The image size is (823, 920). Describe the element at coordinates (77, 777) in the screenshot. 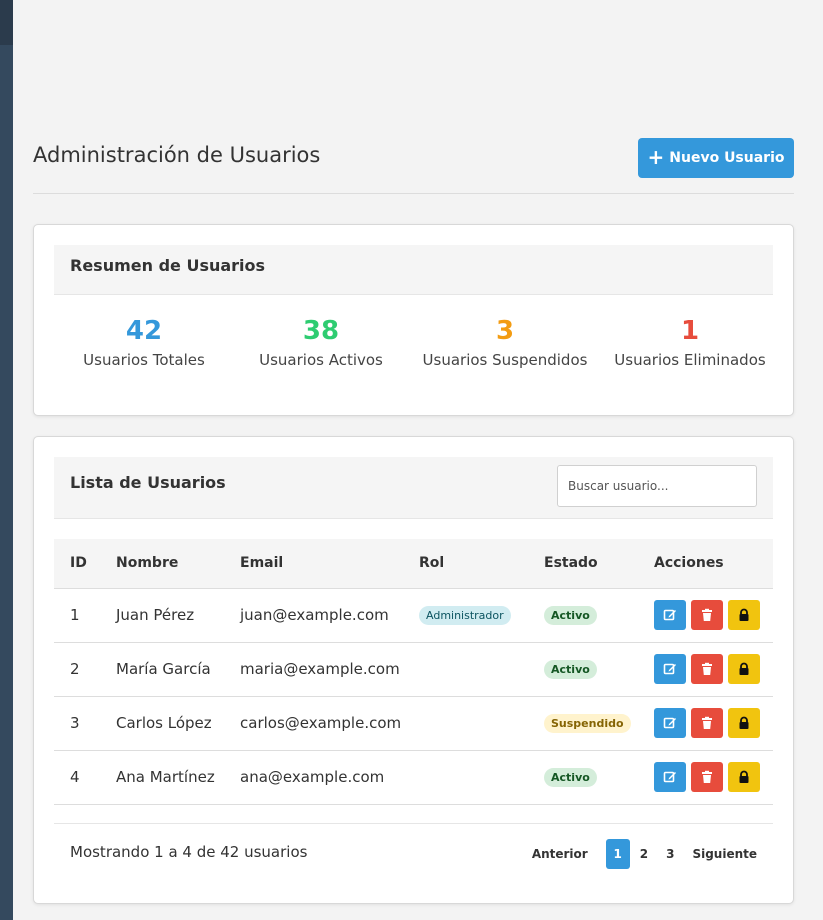

I see `cell-id: 4` at that location.